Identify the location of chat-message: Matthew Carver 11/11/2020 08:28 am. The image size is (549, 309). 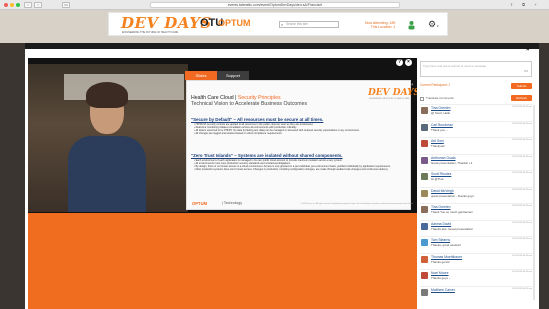
(476, 291).